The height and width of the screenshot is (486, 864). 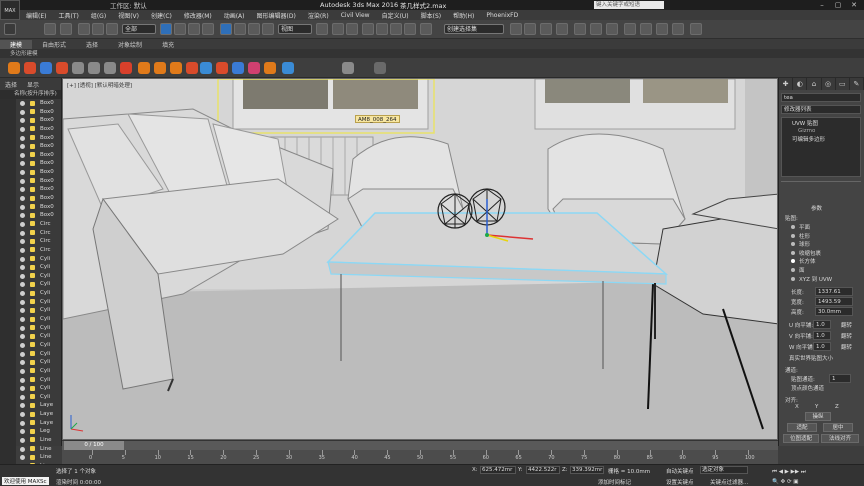 I want to click on menu-item-8: 渲染(R), so click(x=318, y=15).